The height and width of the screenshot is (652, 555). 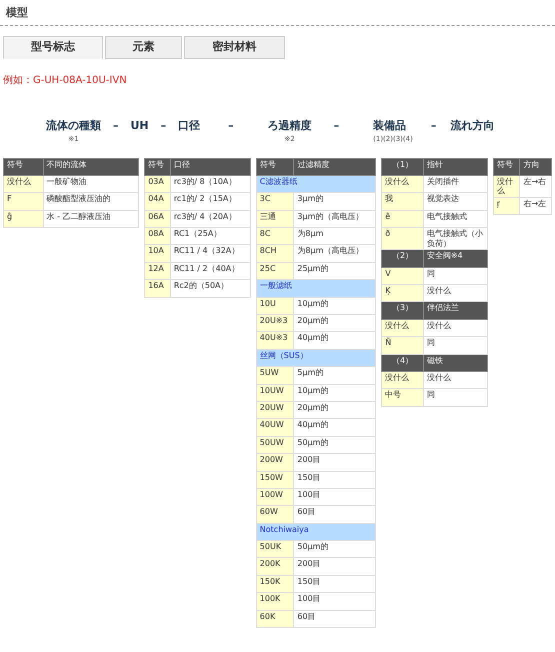 What do you see at coordinates (335, 219) in the screenshot?
I see `table-cell: 3μm的（高电压）` at bounding box center [335, 219].